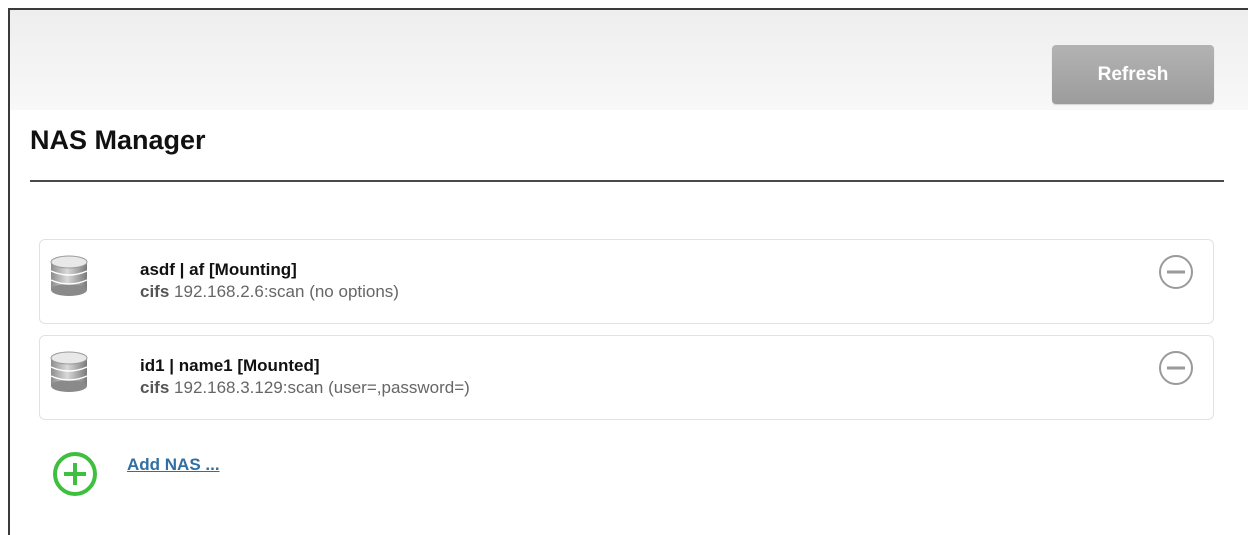 This screenshot has width=1248, height=535. What do you see at coordinates (322, 387) in the screenshot?
I see `nas-item-path: 192.168.3.129:scan (user=,password=)` at bounding box center [322, 387].